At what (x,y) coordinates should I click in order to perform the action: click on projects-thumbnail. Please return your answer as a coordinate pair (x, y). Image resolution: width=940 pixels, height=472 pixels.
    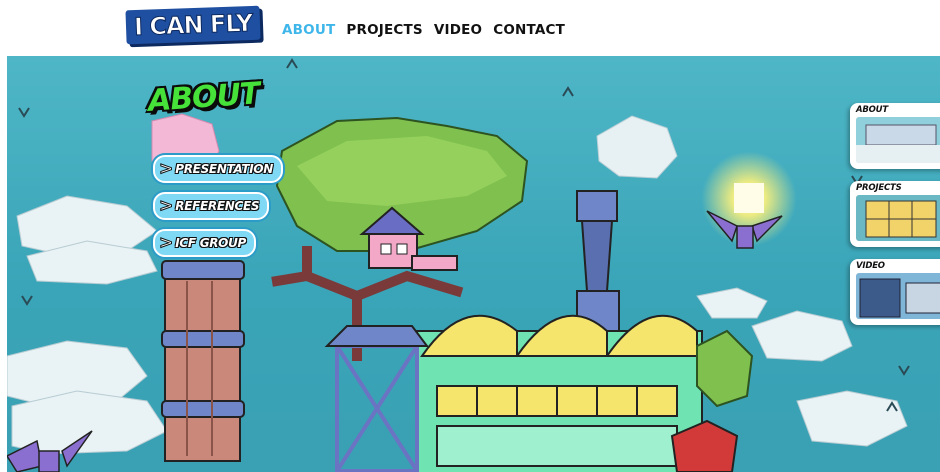
    Looking at the image, I should click on (898, 218).